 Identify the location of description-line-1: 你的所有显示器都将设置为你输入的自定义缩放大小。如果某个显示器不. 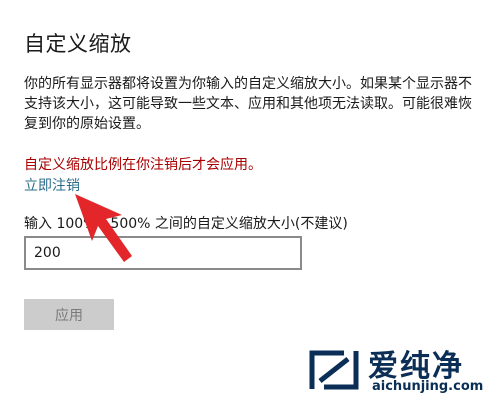
(248, 84).